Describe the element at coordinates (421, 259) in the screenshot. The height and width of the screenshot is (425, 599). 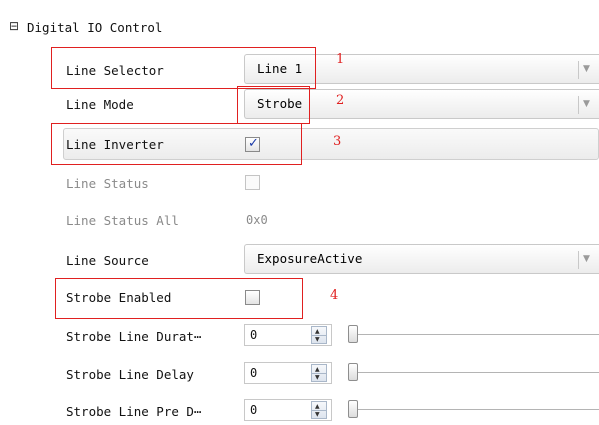
I see `line-source-dropdown: ExposureActive ▼` at that location.